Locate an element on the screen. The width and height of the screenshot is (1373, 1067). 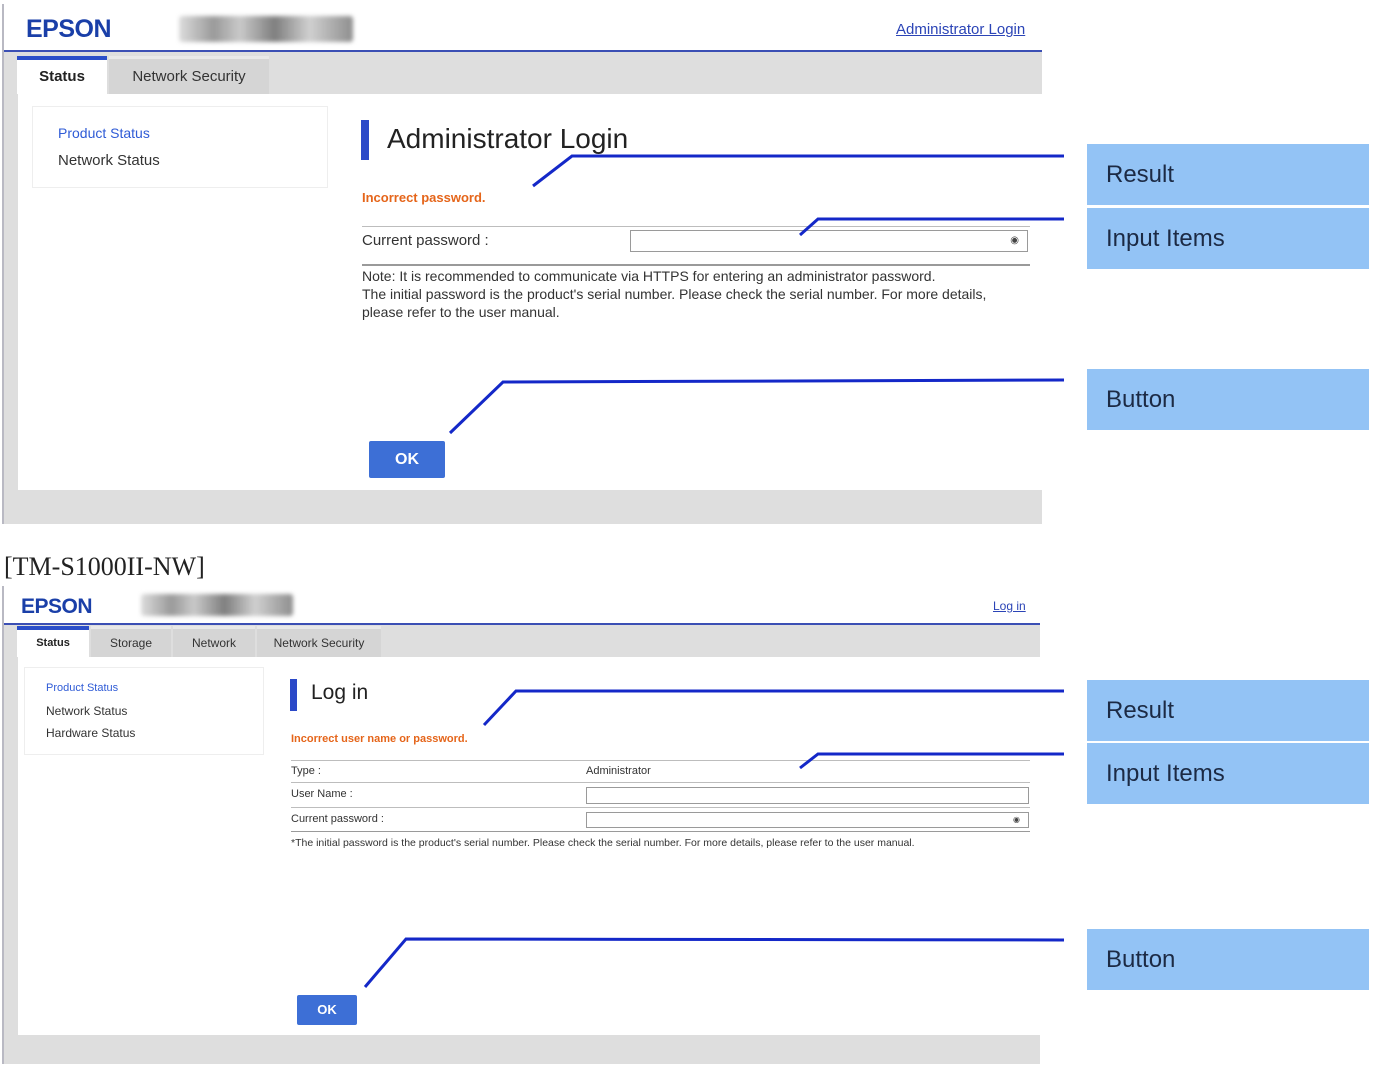
leader-input-items-top is located at coordinates (931, 227).